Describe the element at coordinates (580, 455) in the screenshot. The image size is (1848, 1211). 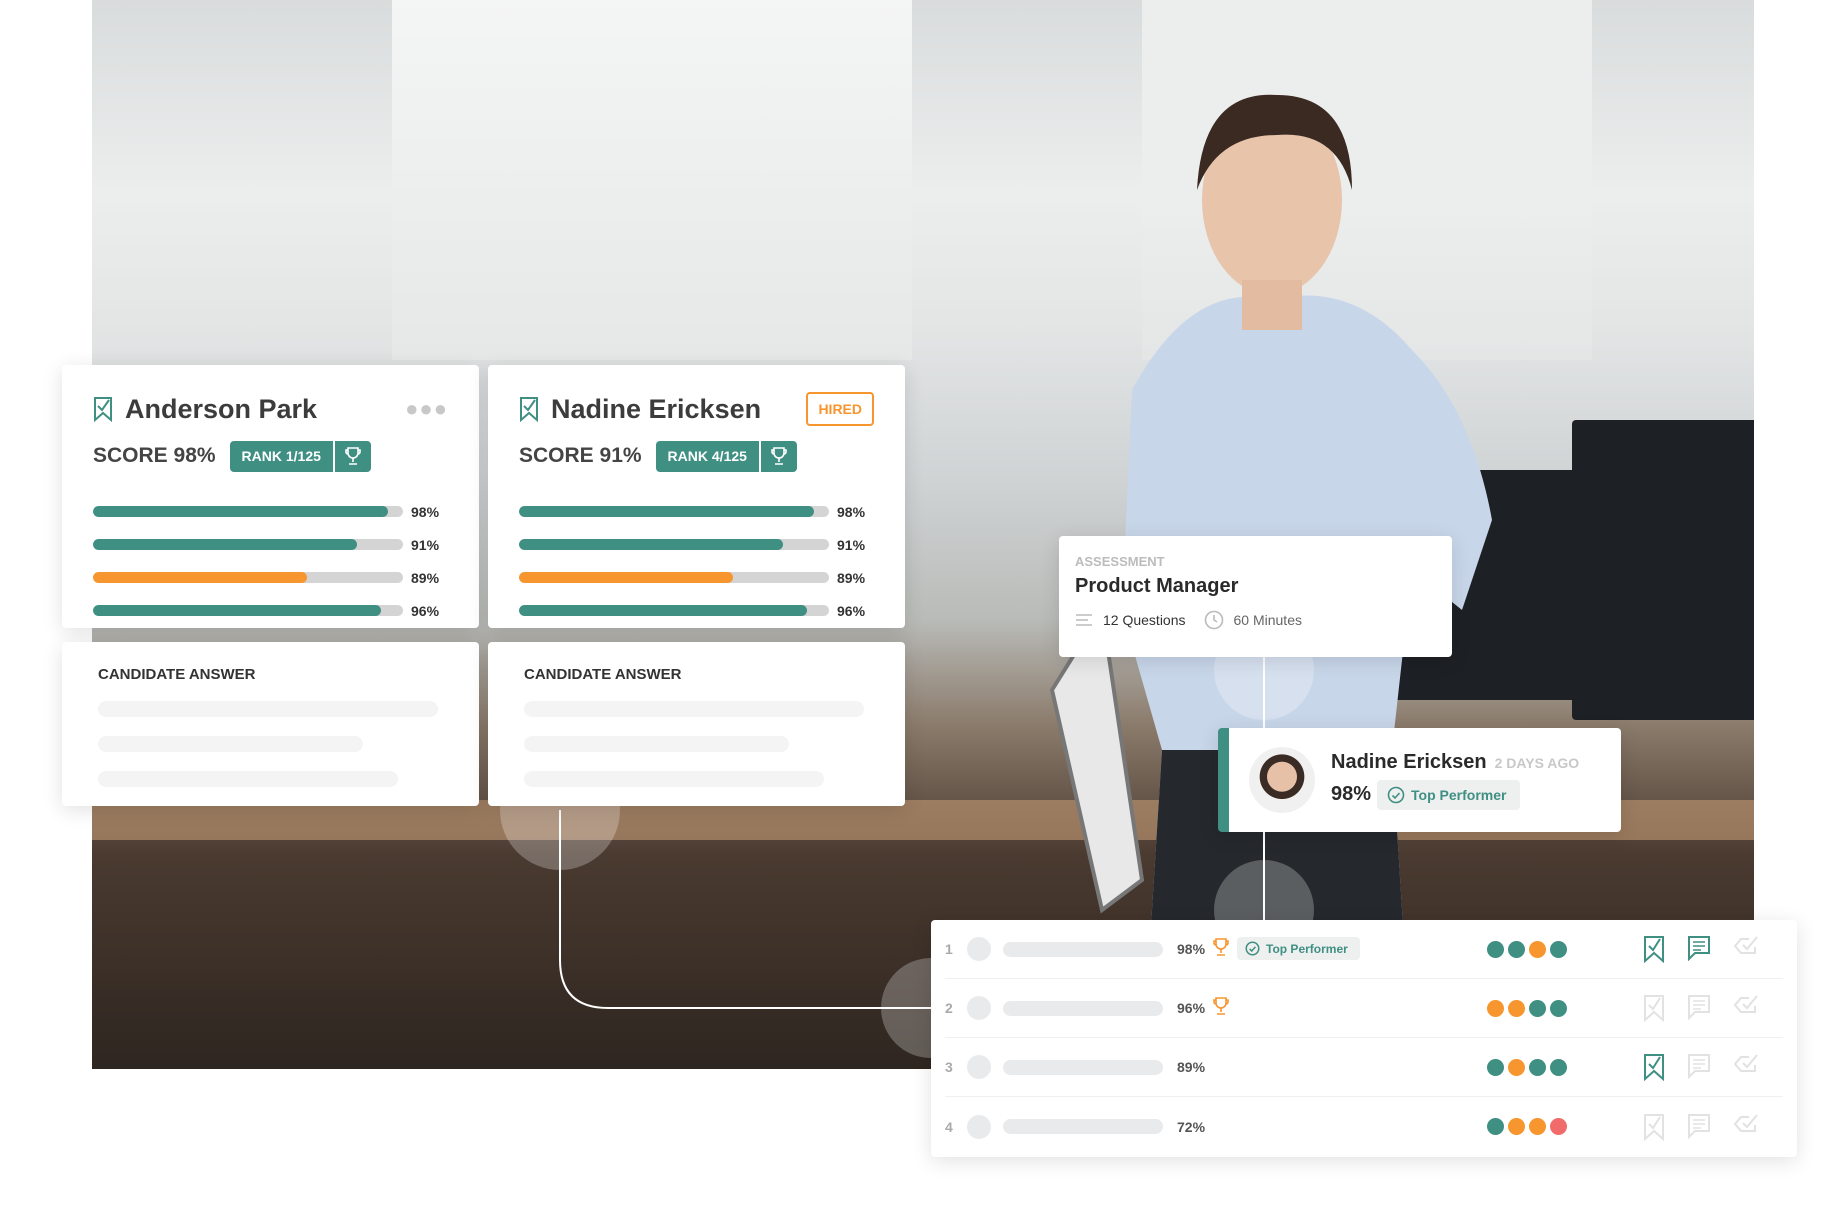
I see `candidate-score: SCORE 91%` at that location.